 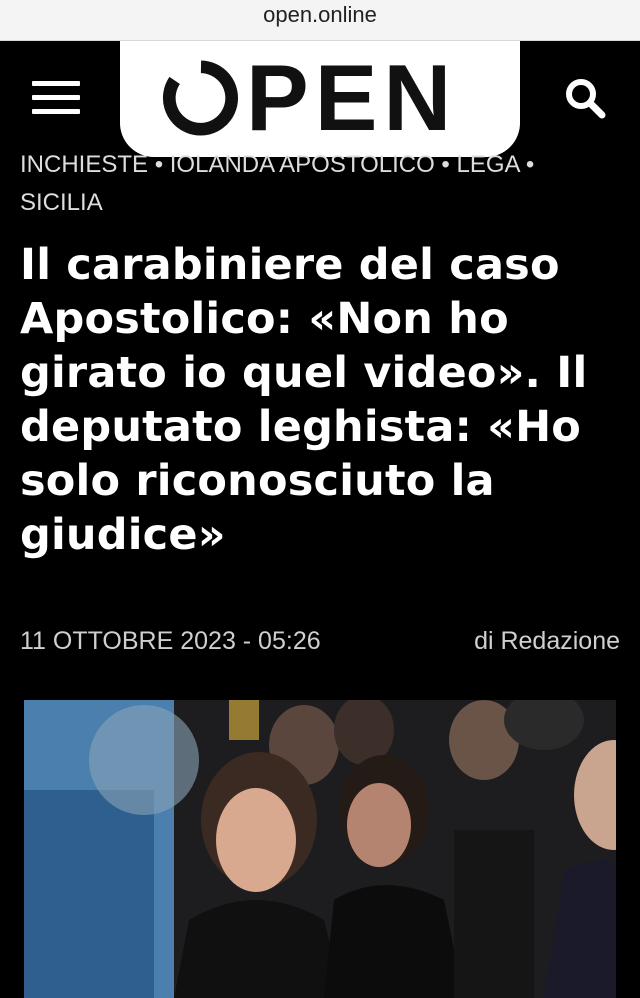 I want to click on search-icon, so click(x=586, y=99).